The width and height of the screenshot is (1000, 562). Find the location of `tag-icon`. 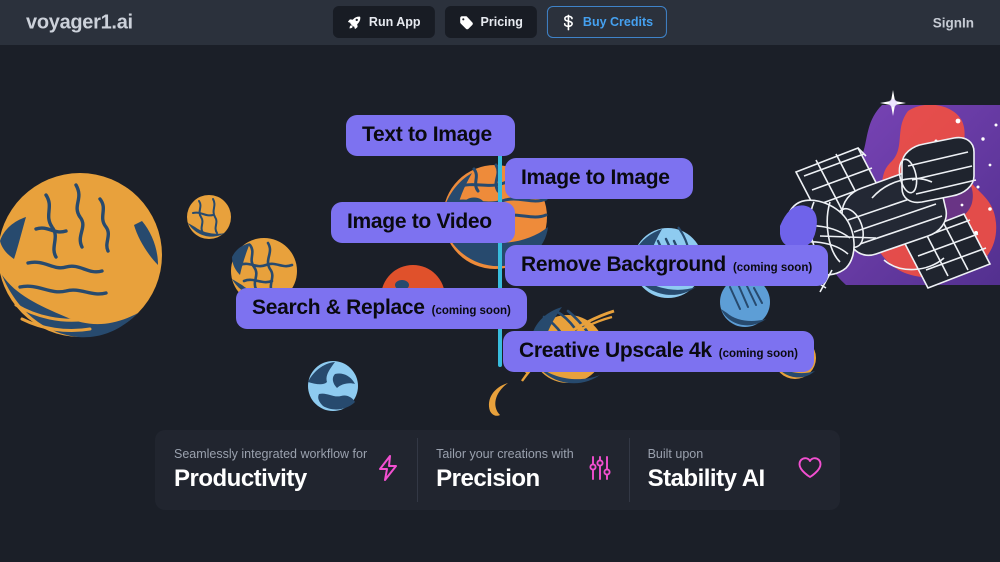

tag-icon is located at coordinates (466, 22).